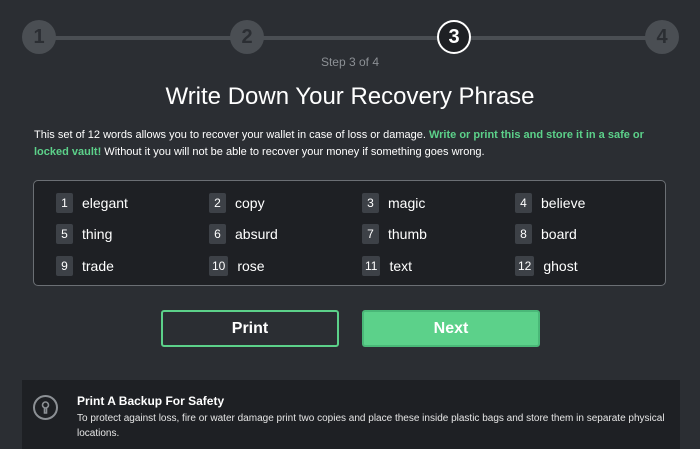 This screenshot has height=449, width=700. Describe the element at coordinates (407, 203) in the screenshot. I see `word-text: magic` at that location.